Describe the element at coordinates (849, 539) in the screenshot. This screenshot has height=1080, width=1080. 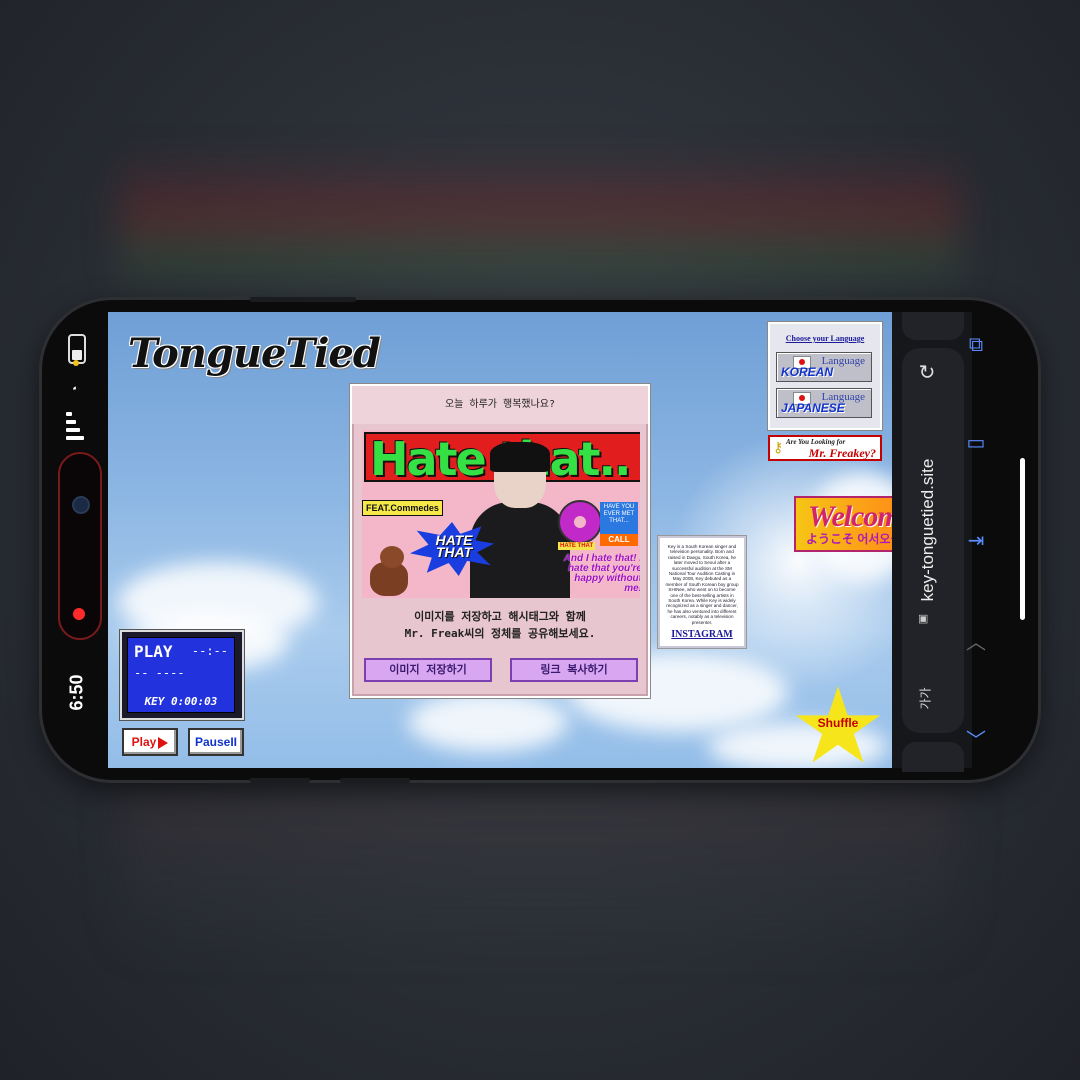
I see `welcome-sub: ようこそ 어서오십시` at that location.